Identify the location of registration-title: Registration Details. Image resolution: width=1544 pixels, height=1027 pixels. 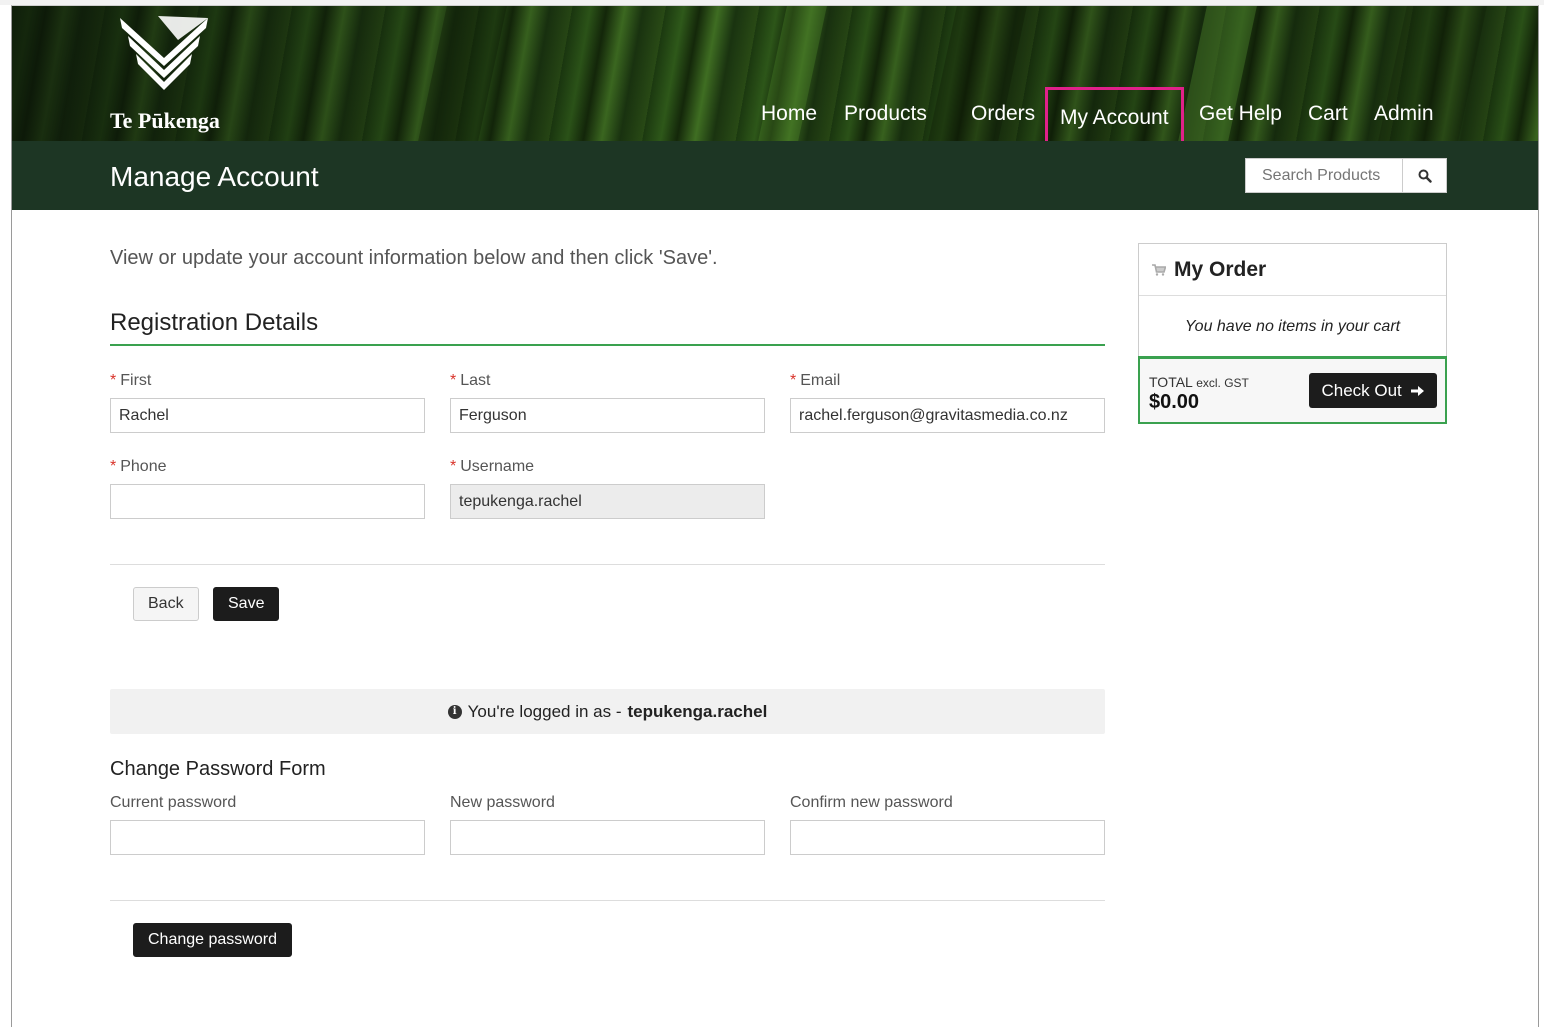
(214, 322).